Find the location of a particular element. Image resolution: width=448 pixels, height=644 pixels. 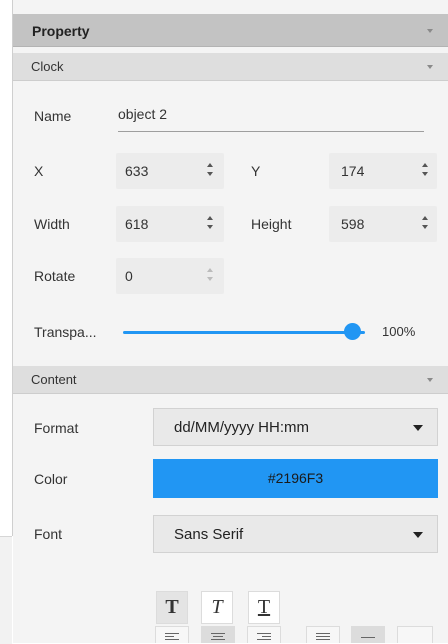

bold-button: T is located at coordinates (172, 607).